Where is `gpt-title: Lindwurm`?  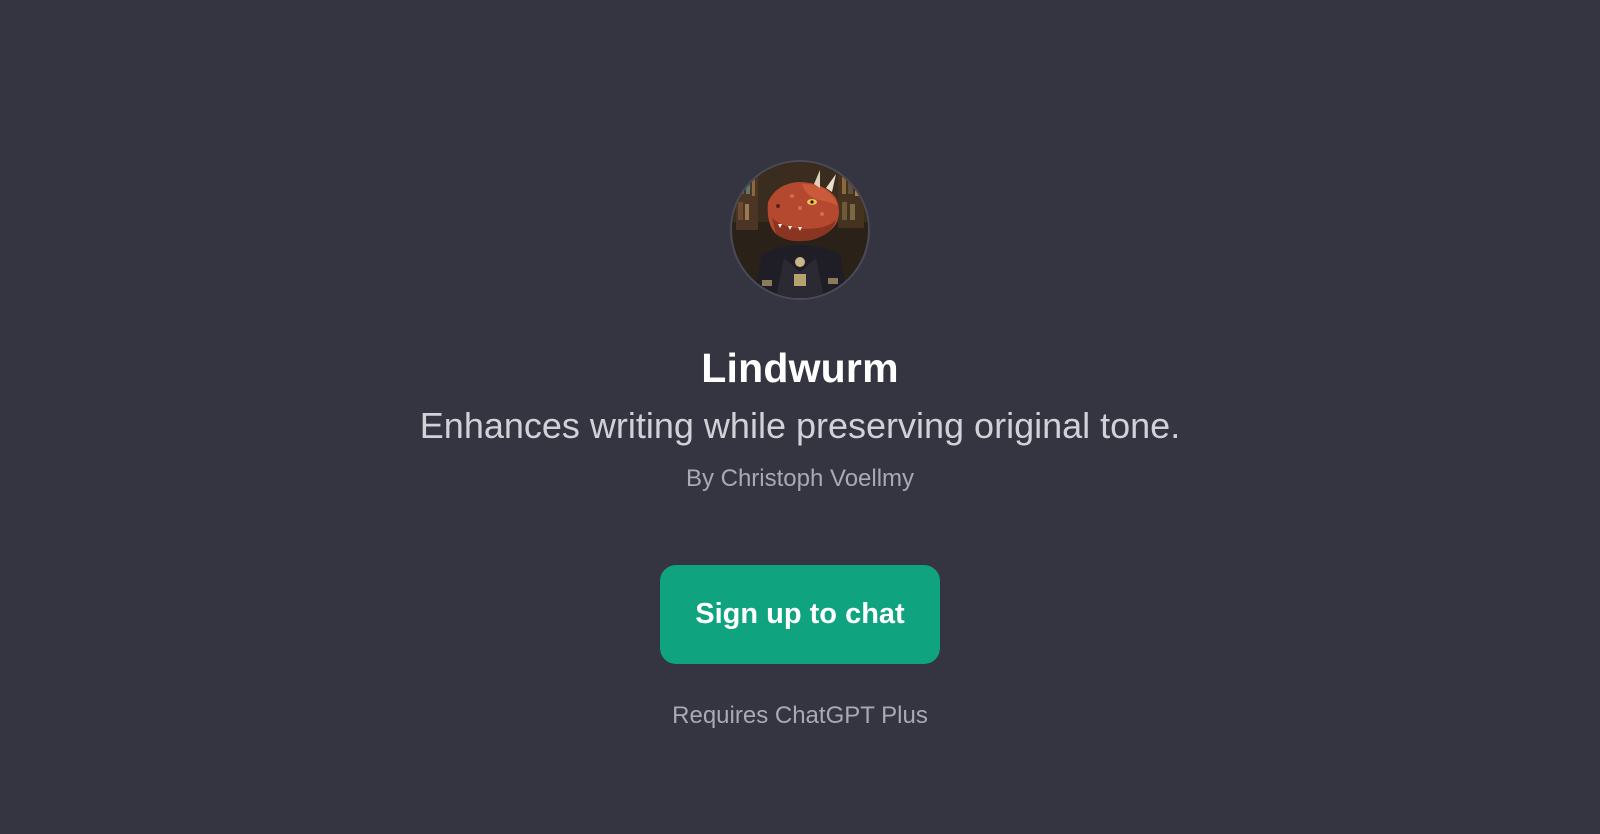
gpt-title: Lindwurm is located at coordinates (800, 368).